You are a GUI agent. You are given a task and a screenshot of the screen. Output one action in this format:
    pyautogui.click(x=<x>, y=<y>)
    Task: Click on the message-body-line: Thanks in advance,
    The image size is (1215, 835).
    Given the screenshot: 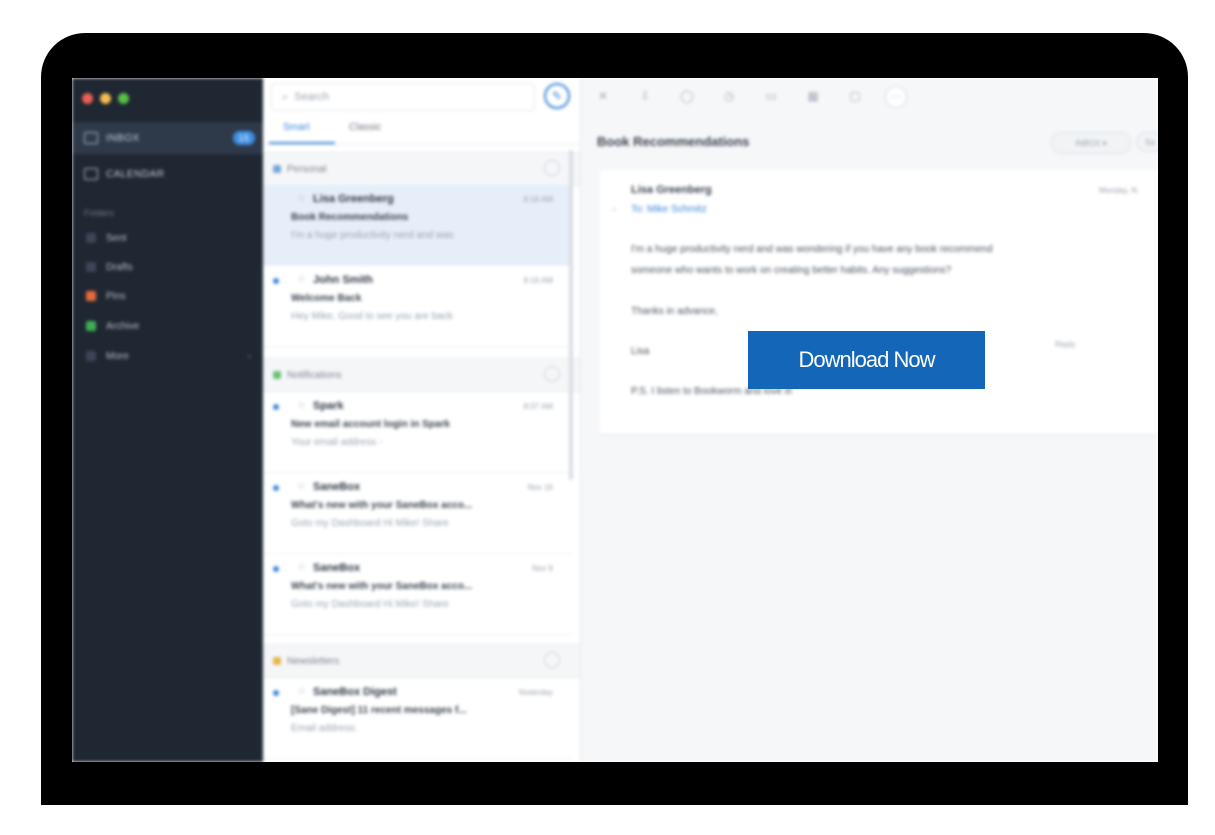 What is the action you would take?
    pyautogui.click(x=674, y=311)
    